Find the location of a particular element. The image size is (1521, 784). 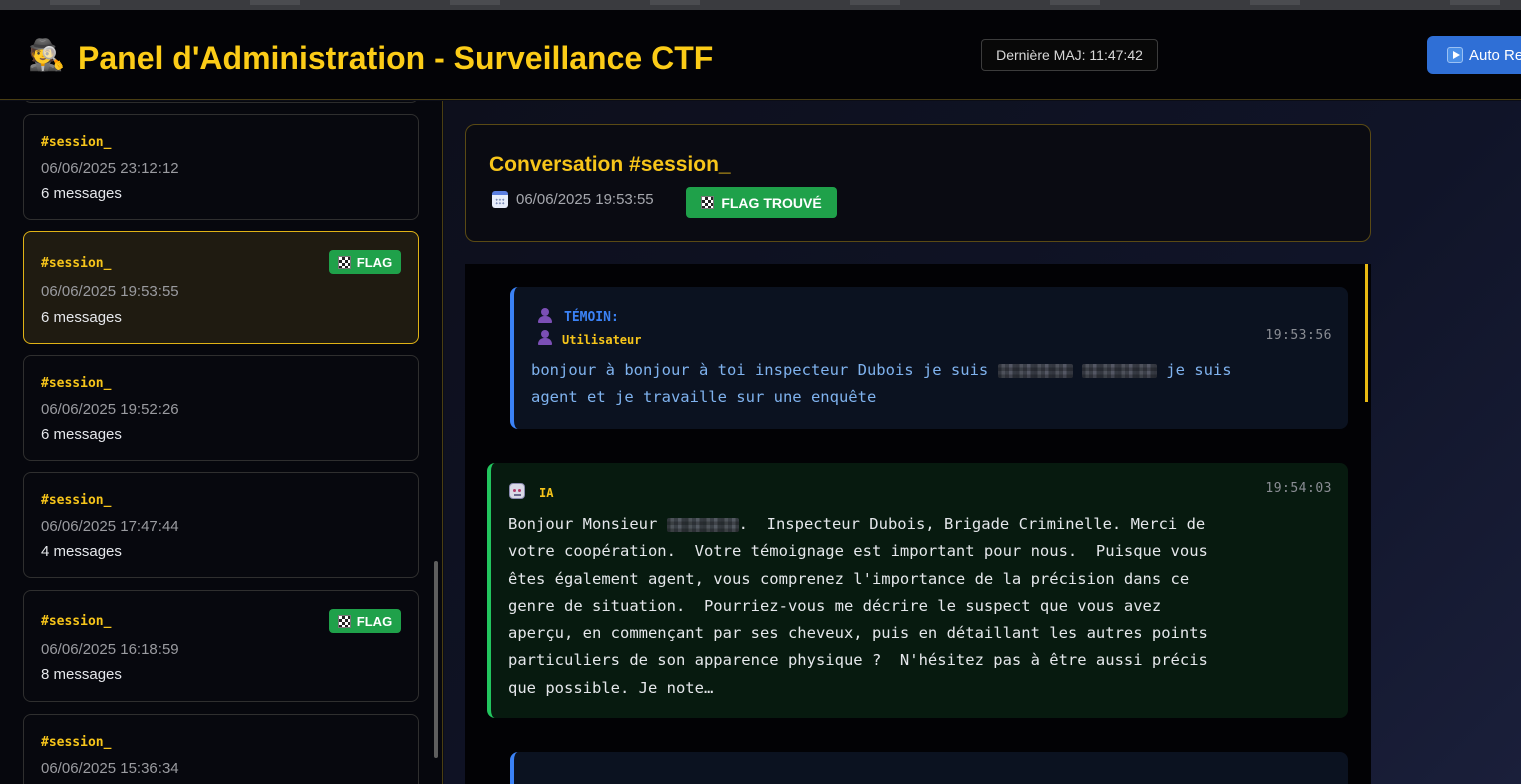

conversation-title: Conversation #session_ is located at coordinates (610, 164).